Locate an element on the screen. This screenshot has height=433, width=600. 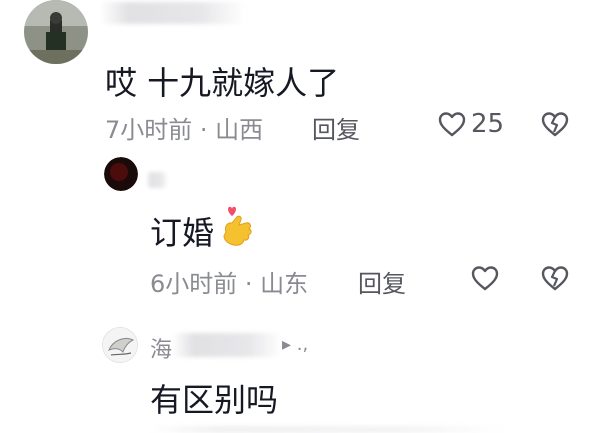
comment-2-text-value: 订婚 is located at coordinates (182, 233).